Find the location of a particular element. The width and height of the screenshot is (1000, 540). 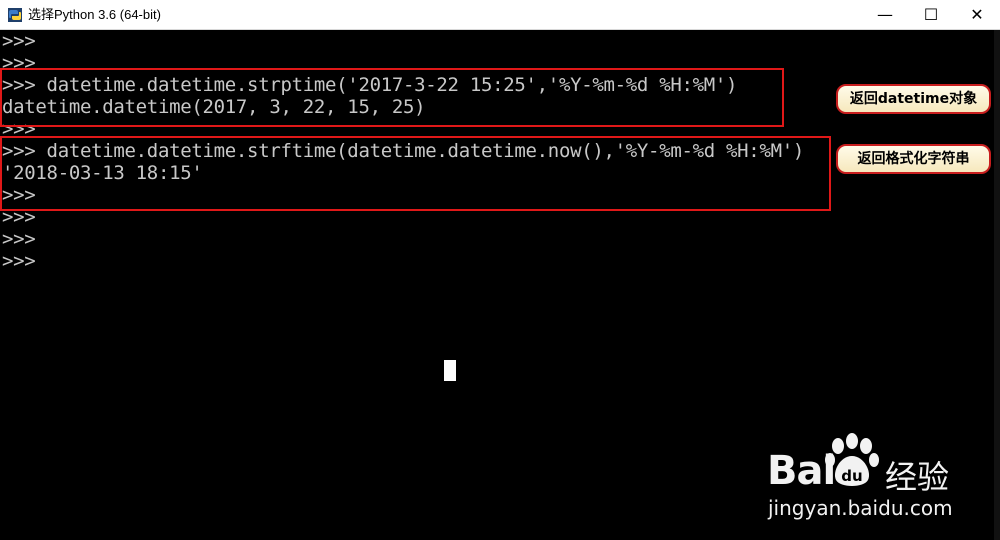

watermark-brand: Bai is located at coordinates (801, 471).